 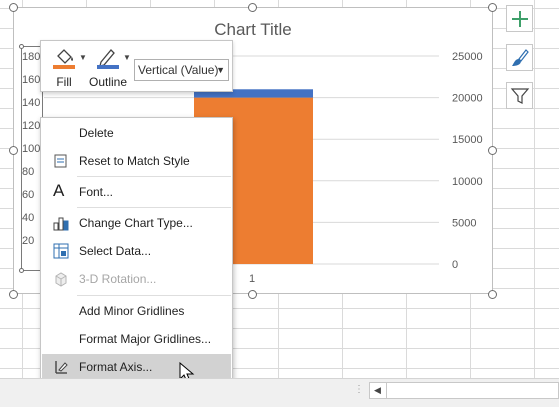 I want to click on outline-button: ▼ Outline, so click(x=109, y=67).